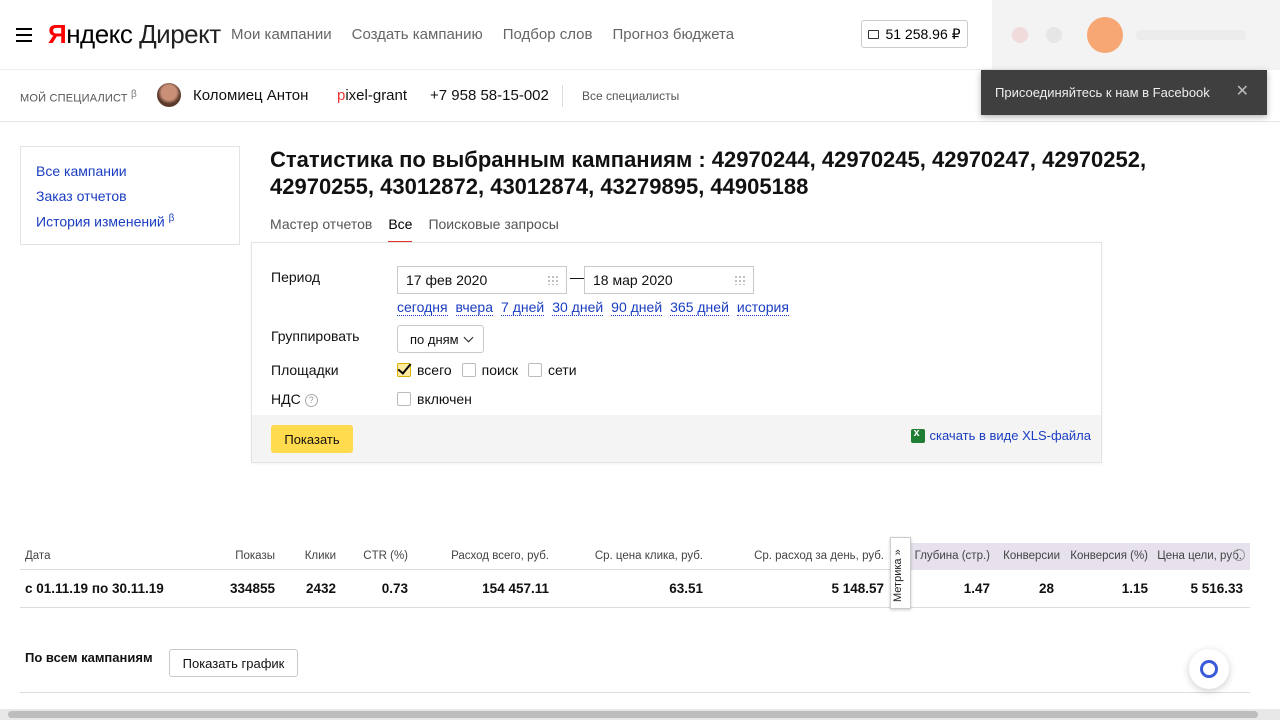 This screenshot has height=720, width=1280. Describe the element at coordinates (251, 95) in the screenshot. I see `specialist-name: Коломиец Антон` at that location.